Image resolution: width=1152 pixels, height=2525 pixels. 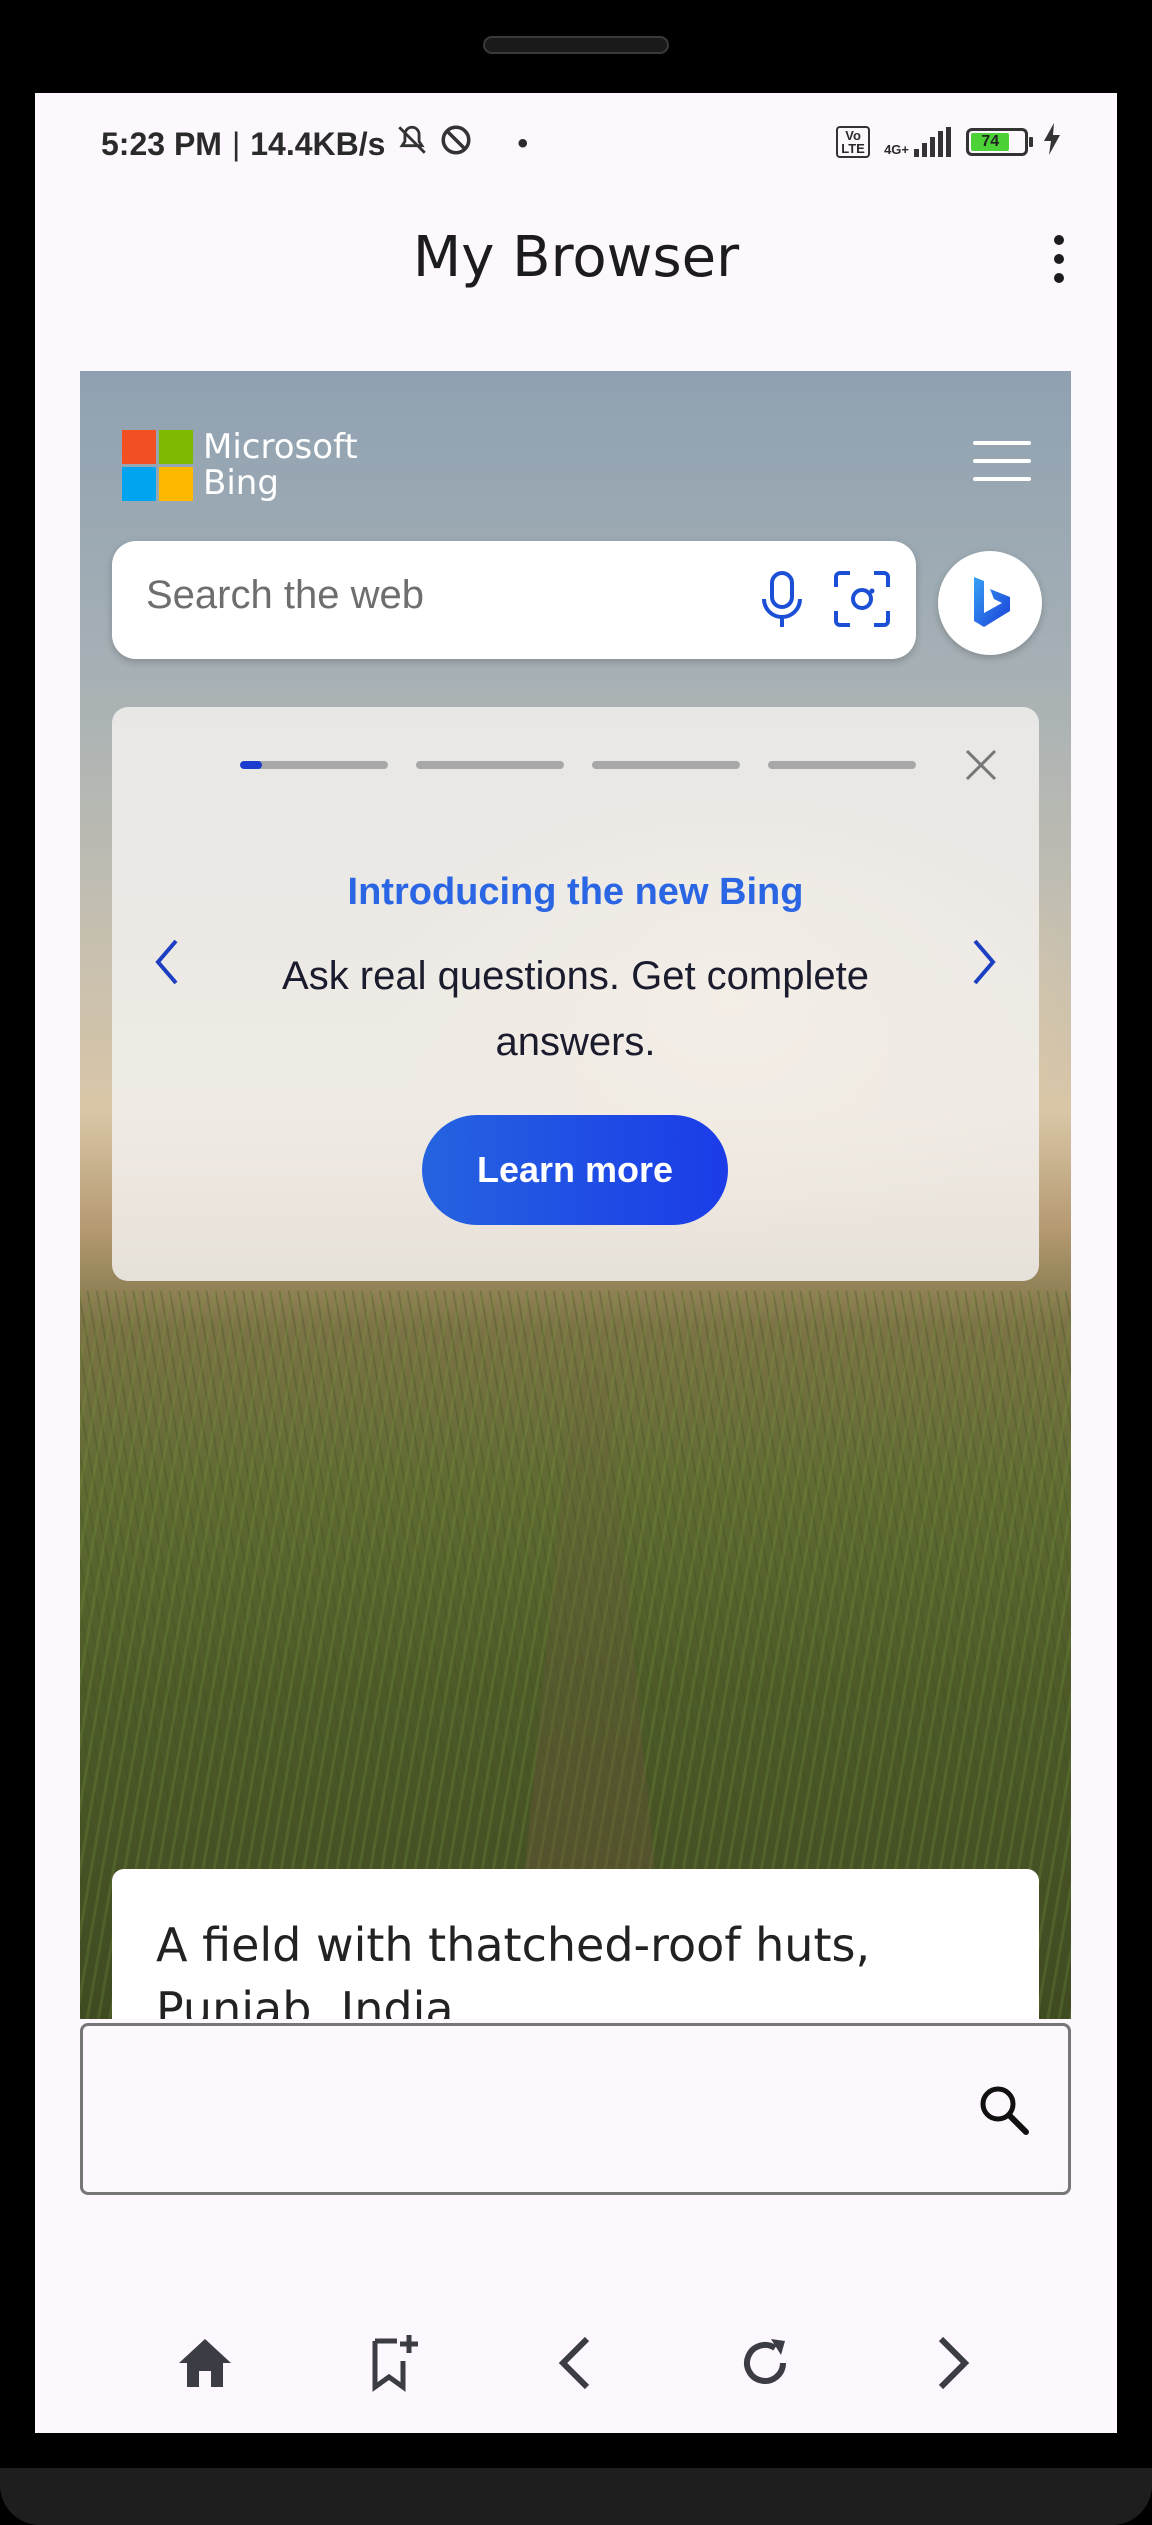 What do you see at coordinates (318, 143) in the screenshot?
I see `status-net-speed: 14.4KB/s` at bounding box center [318, 143].